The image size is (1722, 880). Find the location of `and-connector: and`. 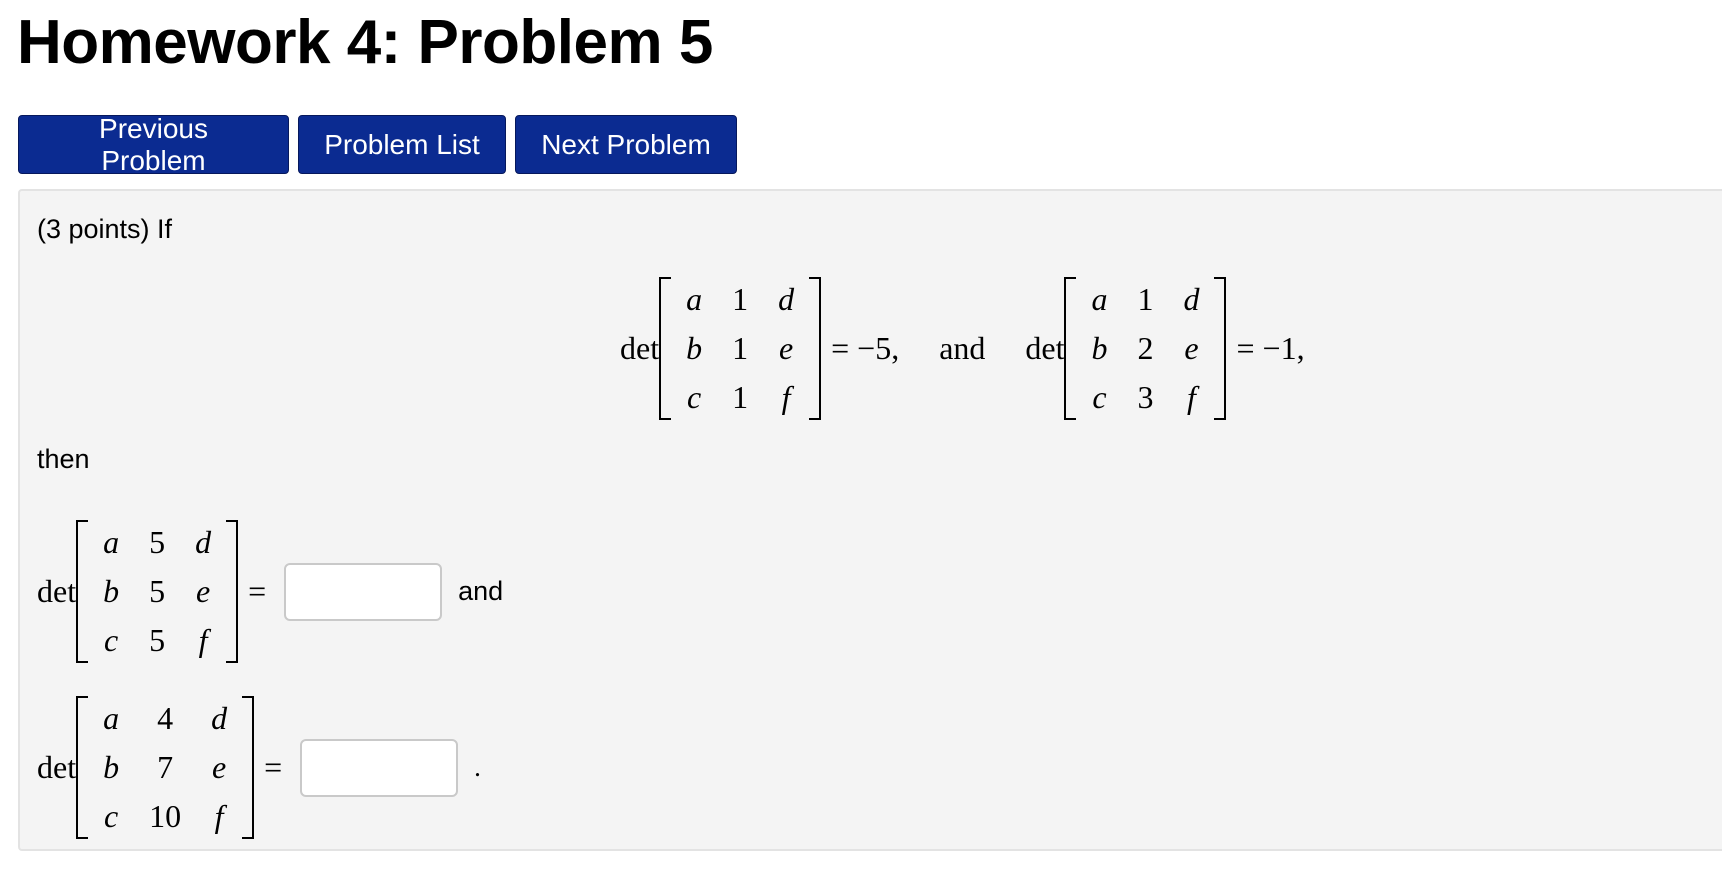

and-connector: and is located at coordinates (962, 348).